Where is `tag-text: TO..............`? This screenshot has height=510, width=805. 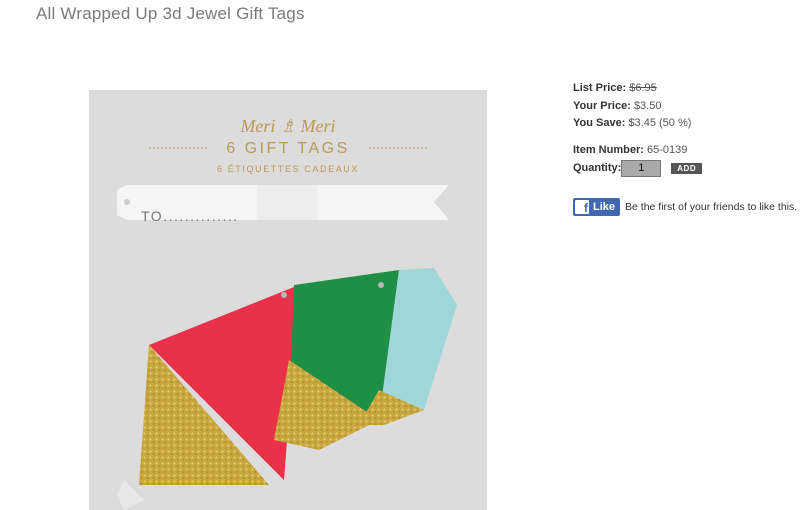
tag-text: TO.............. is located at coordinates (190, 216).